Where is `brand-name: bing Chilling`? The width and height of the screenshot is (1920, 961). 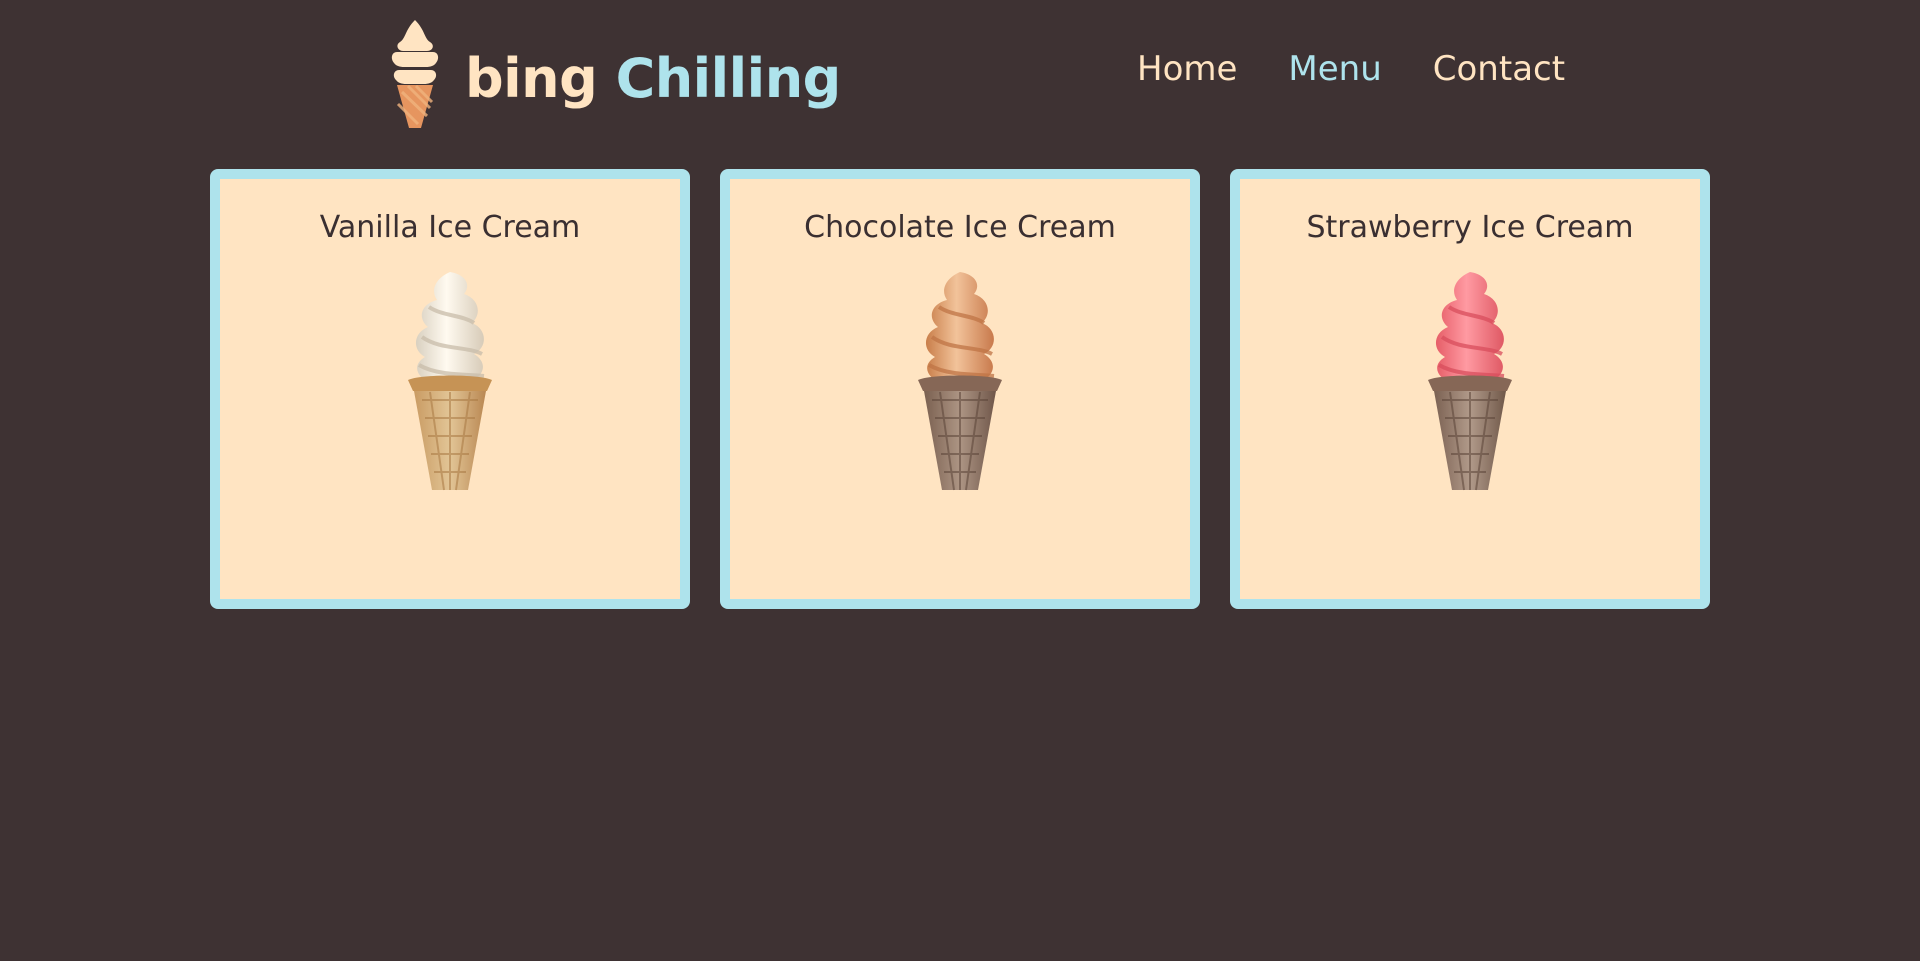
brand-name: bing Chilling is located at coordinates (653, 79).